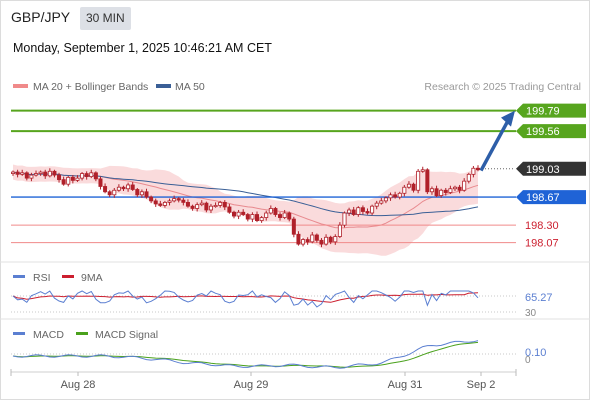 The height and width of the screenshot is (400, 590). I want to click on rsi-ma-legend-swatch, so click(68, 276).